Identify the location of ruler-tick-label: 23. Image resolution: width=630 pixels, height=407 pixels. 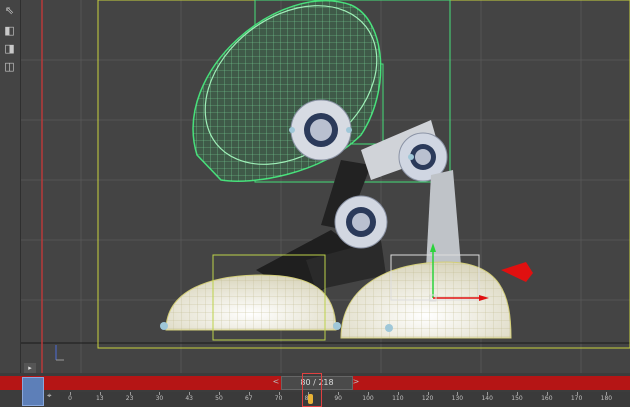
(129, 398).